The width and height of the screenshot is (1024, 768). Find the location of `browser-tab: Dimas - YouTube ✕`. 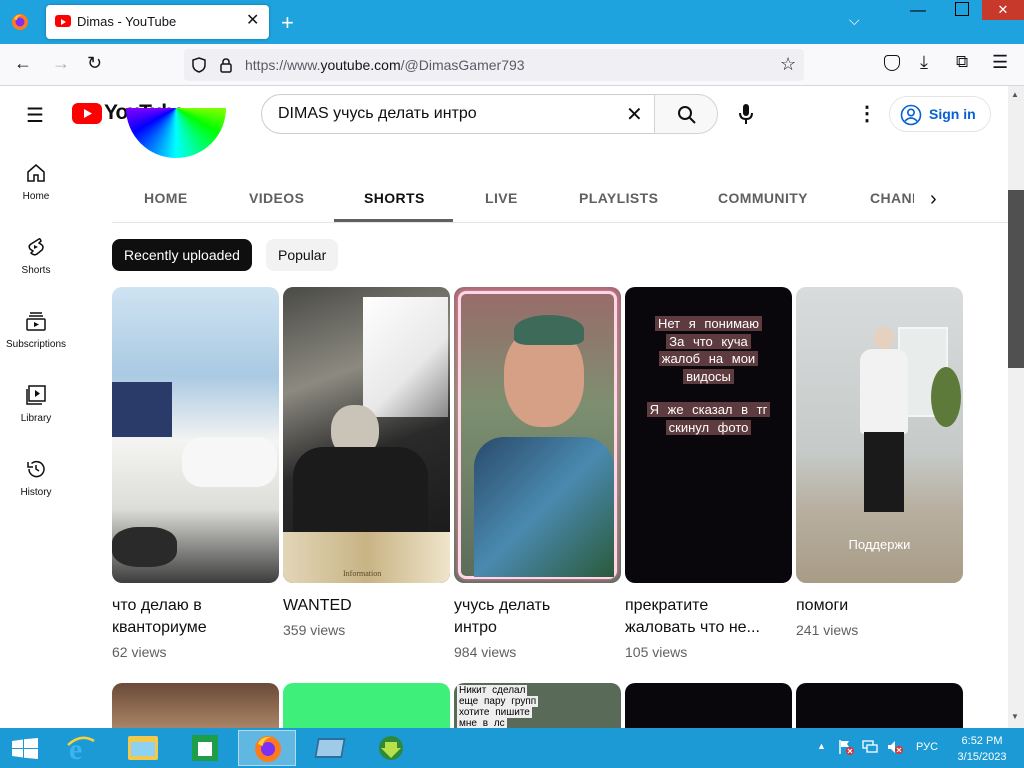

browser-tab: Dimas - YouTube ✕ is located at coordinates (157, 22).